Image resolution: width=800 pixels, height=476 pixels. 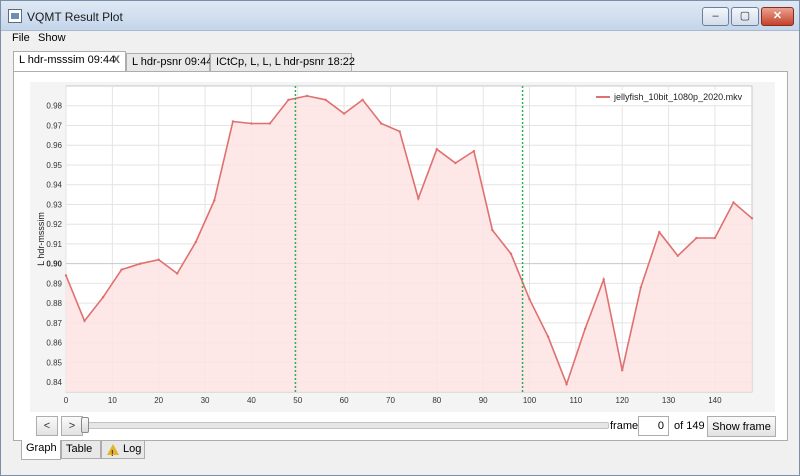 What do you see at coordinates (41, 239) in the screenshot?
I see `y-axis-label: L hdr-msssim` at bounding box center [41, 239].